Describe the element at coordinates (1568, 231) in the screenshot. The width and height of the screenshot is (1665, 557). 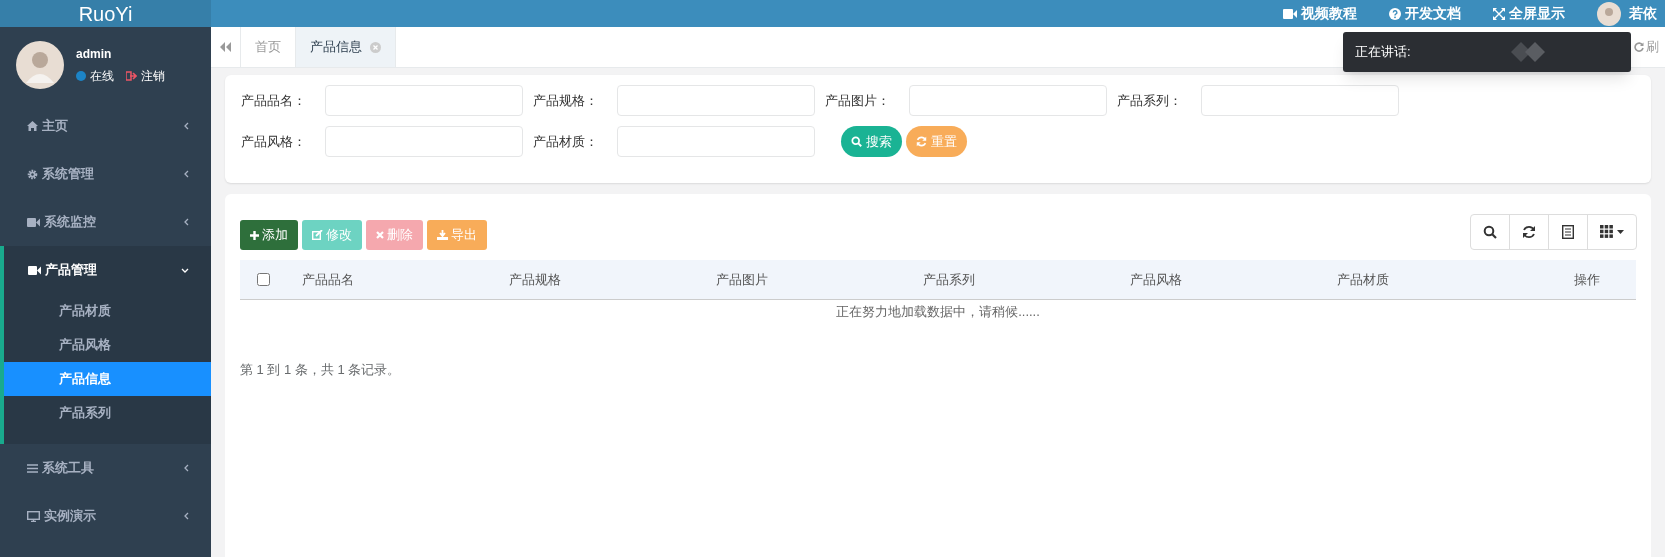
I see `list-icon` at that location.